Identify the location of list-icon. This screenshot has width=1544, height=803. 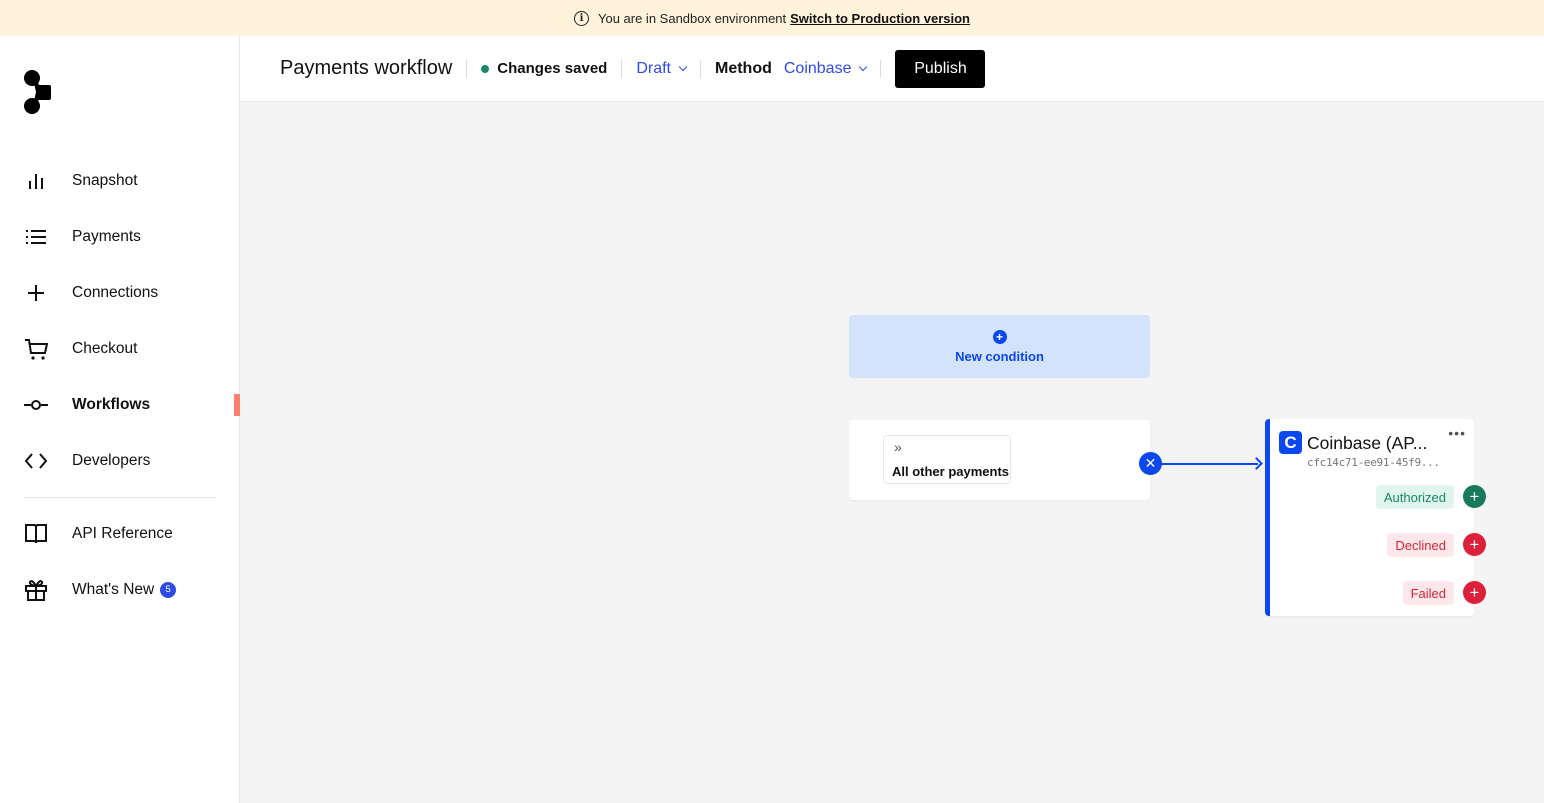
(36, 237).